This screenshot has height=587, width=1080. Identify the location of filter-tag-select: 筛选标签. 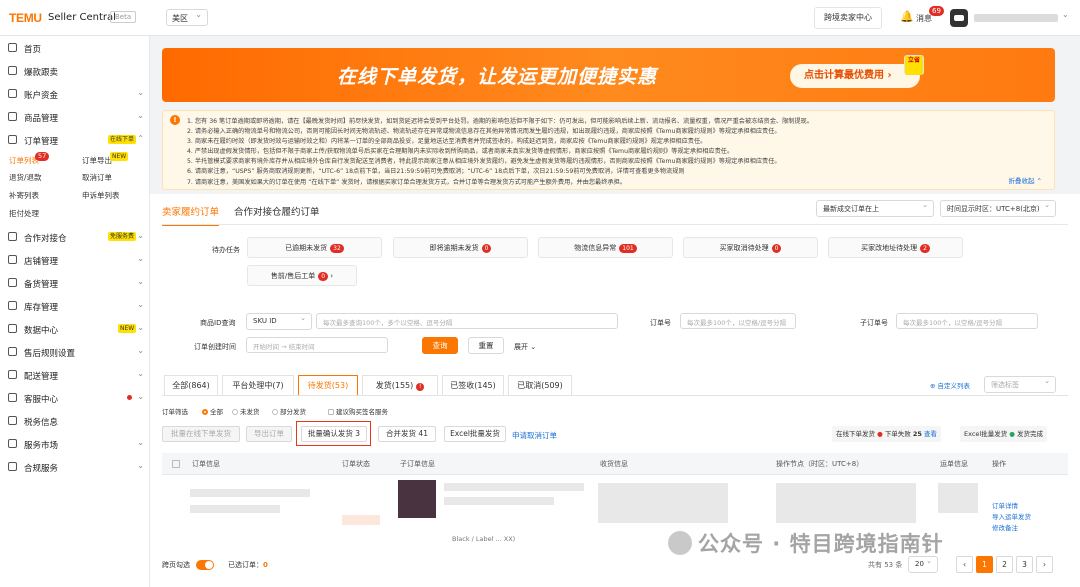
(1020, 384).